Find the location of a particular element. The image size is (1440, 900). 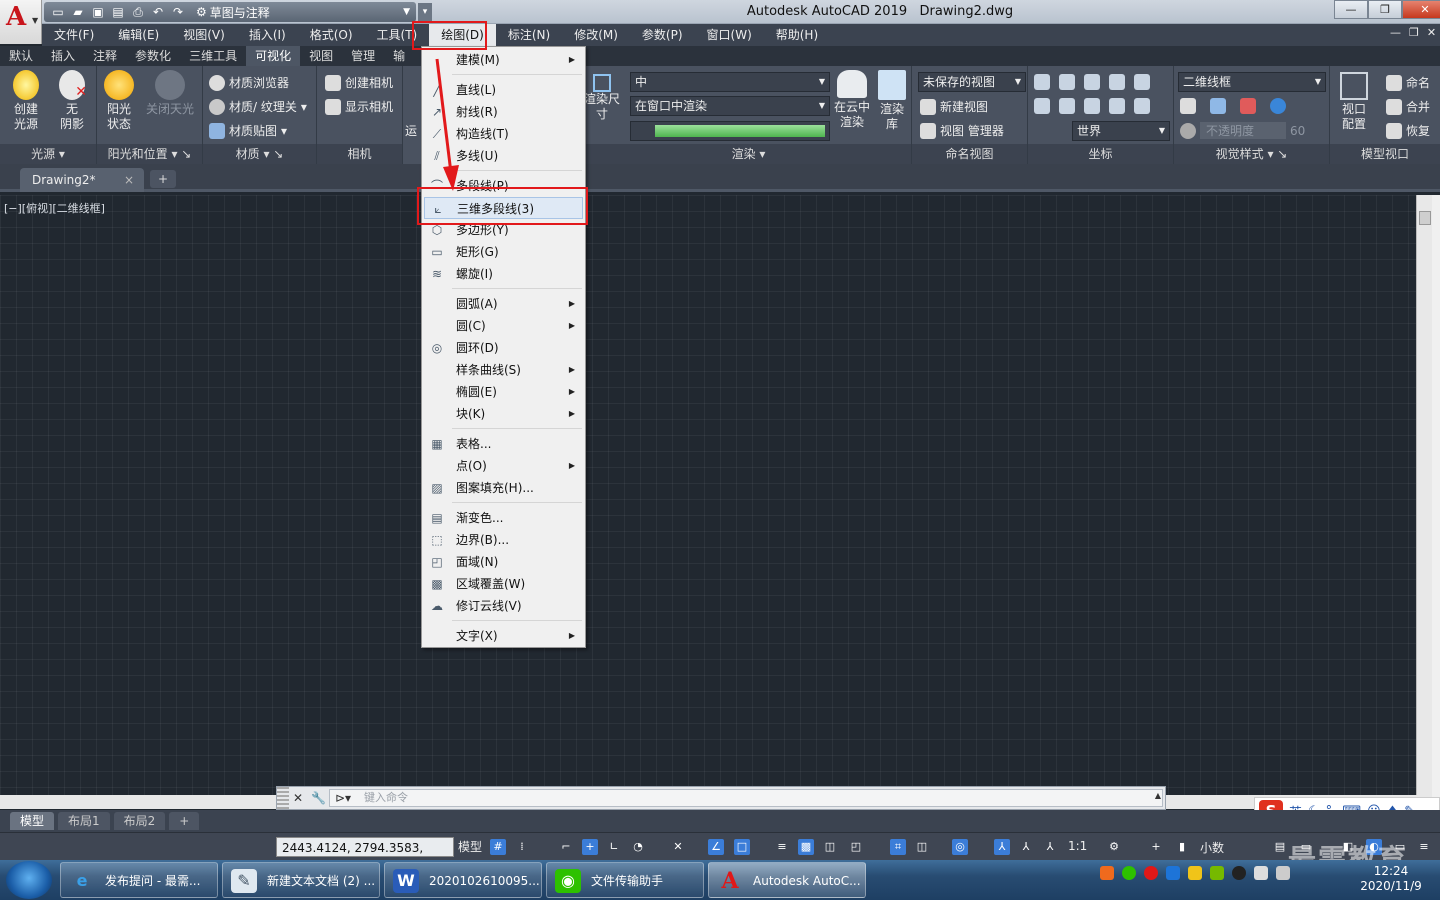

auto-scale-icon: ⅄ is located at coordinates (1026, 847).